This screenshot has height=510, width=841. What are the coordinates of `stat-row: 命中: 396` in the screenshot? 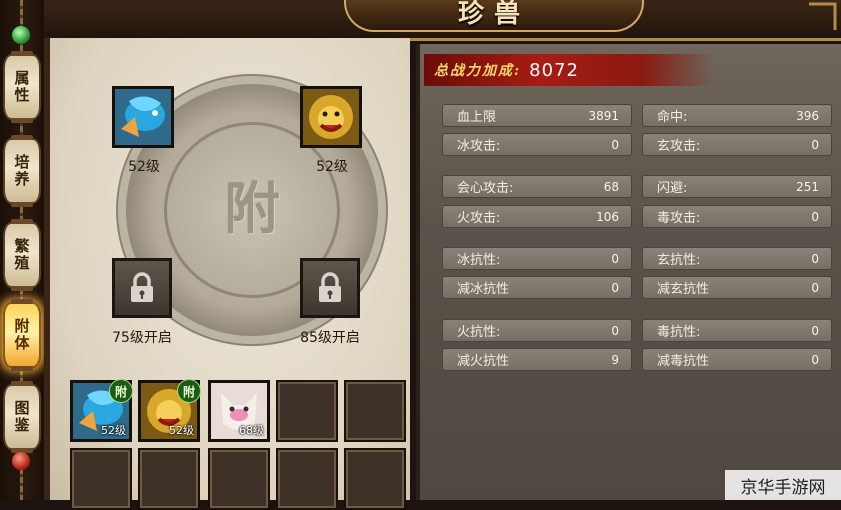 It's located at (737, 115).